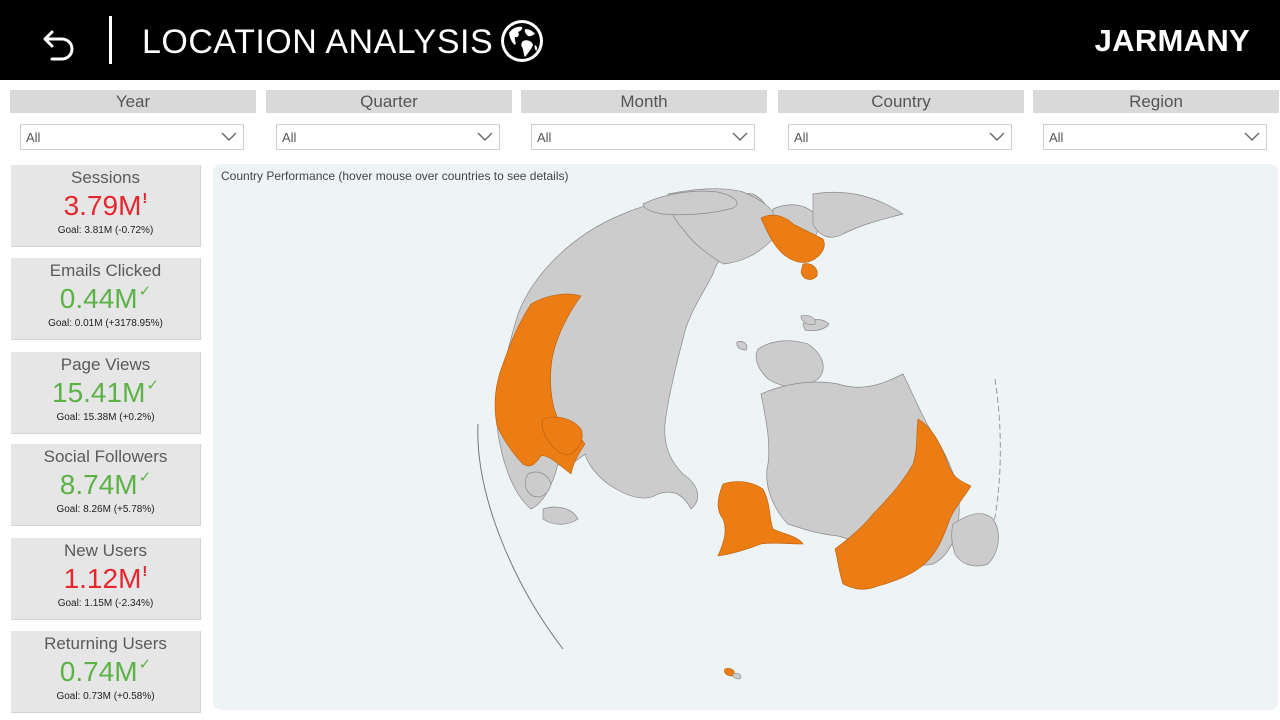 This screenshot has height=720, width=1280. I want to click on kpi-value: 1.12M, so click(102, 578).